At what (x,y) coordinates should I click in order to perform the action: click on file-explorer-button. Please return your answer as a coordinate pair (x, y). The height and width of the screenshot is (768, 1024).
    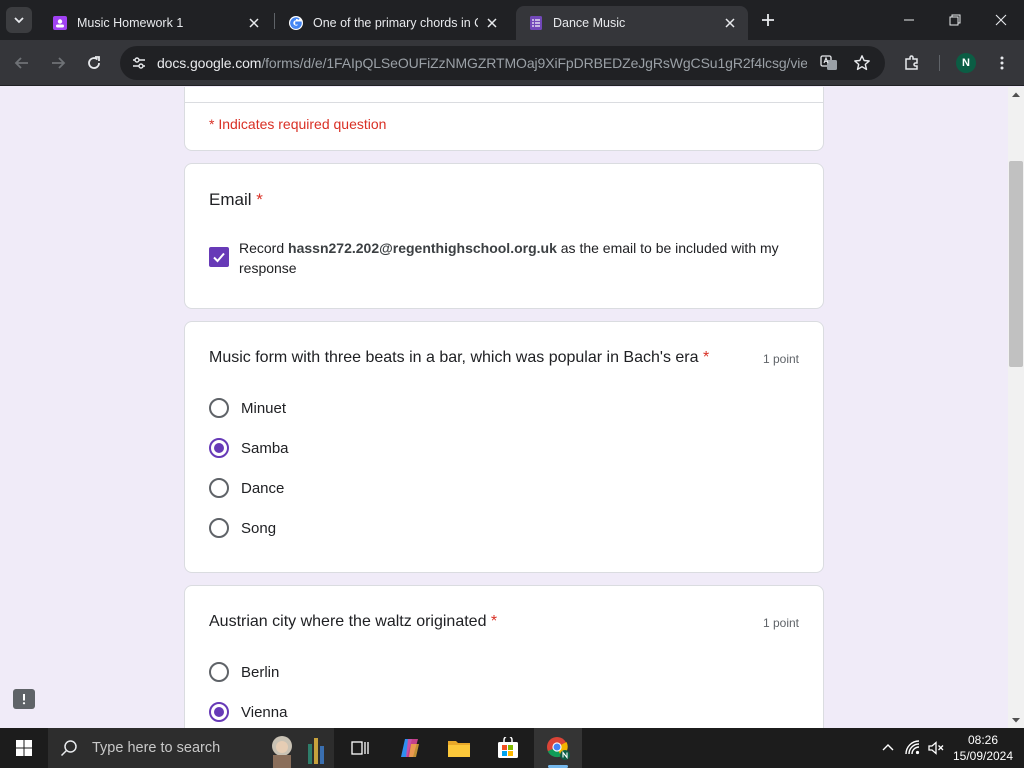
    Looking at the image, I should click on (459, 748).